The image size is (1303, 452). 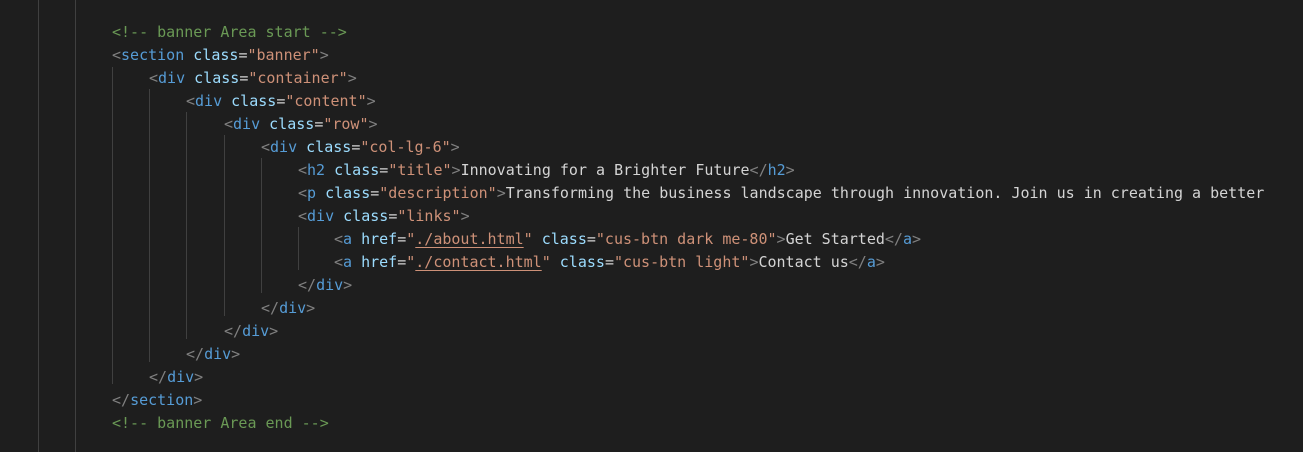 I want to click on code-token-str: "row", so click(x=346, y=124).